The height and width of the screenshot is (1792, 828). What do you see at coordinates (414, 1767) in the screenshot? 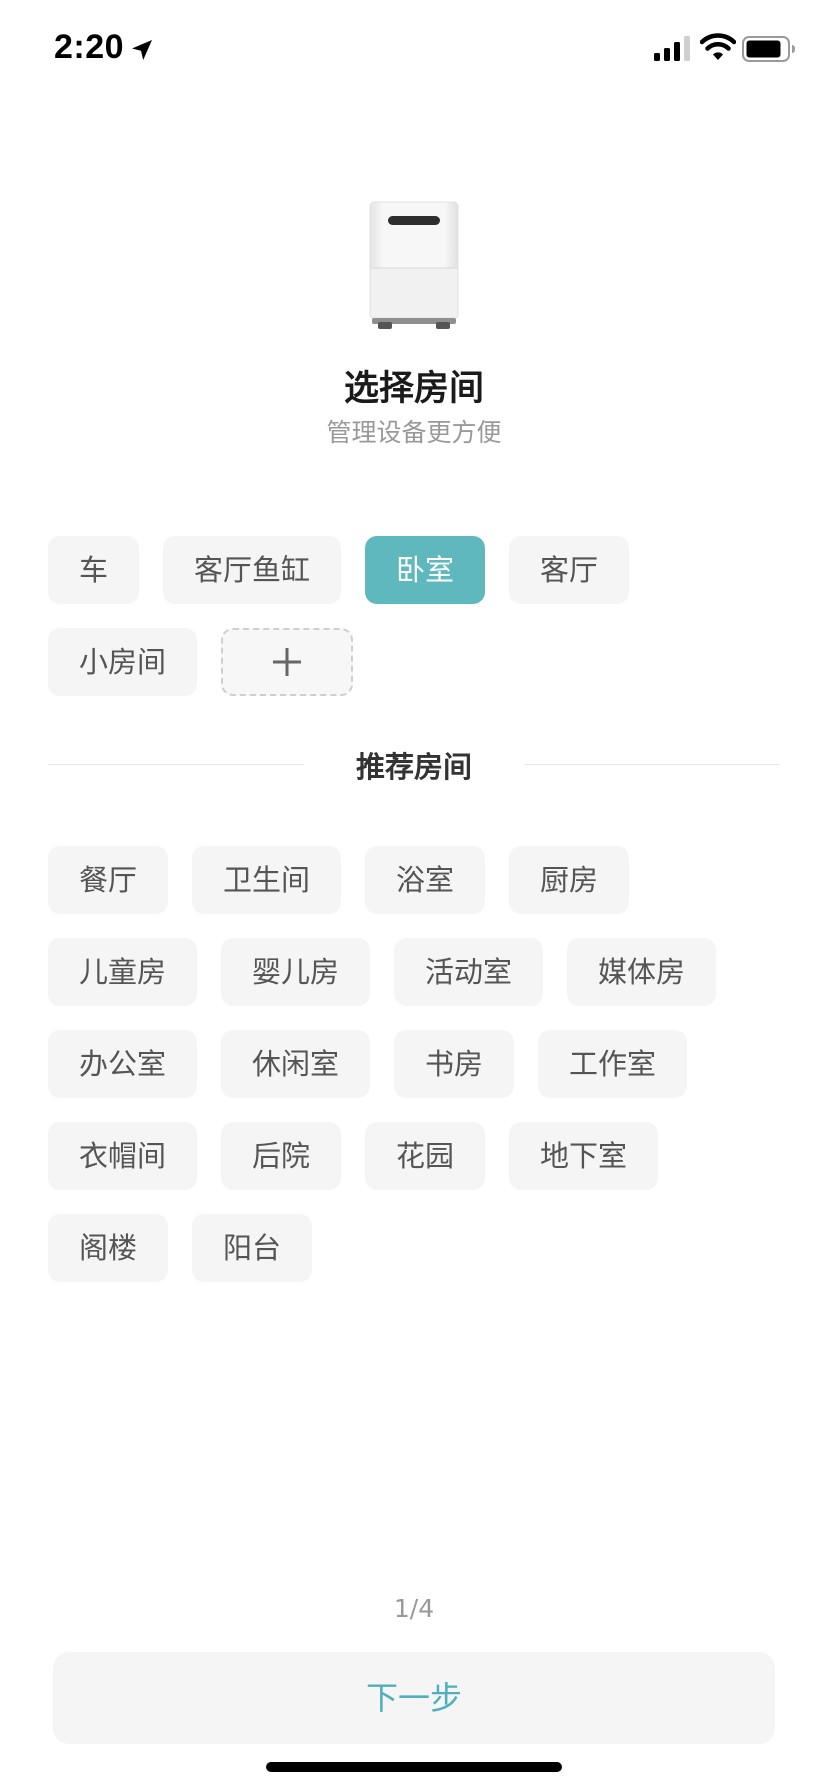
I see `home-indicator` at bounding box center [414, 1767].